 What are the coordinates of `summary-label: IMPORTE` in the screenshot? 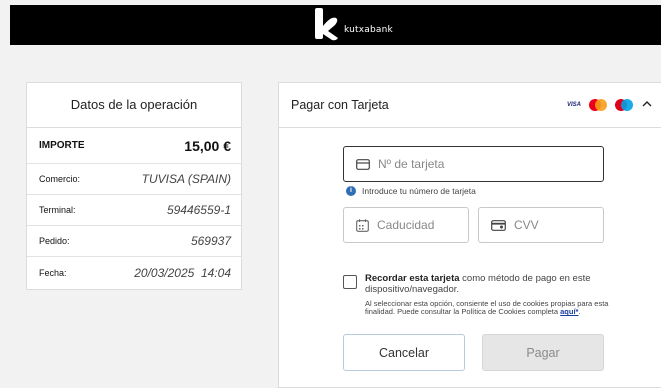 It's located at (62, 145).